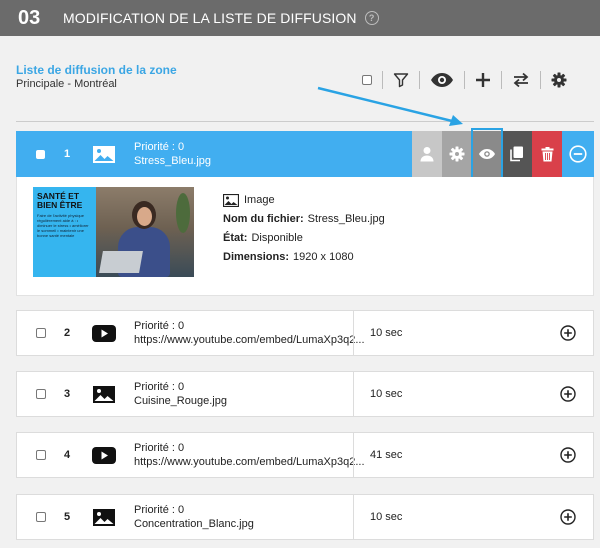  What do you see at coordinates (67, 455) in the screenshot?
I see `item-number: 4` at bounding box center [67, 455].